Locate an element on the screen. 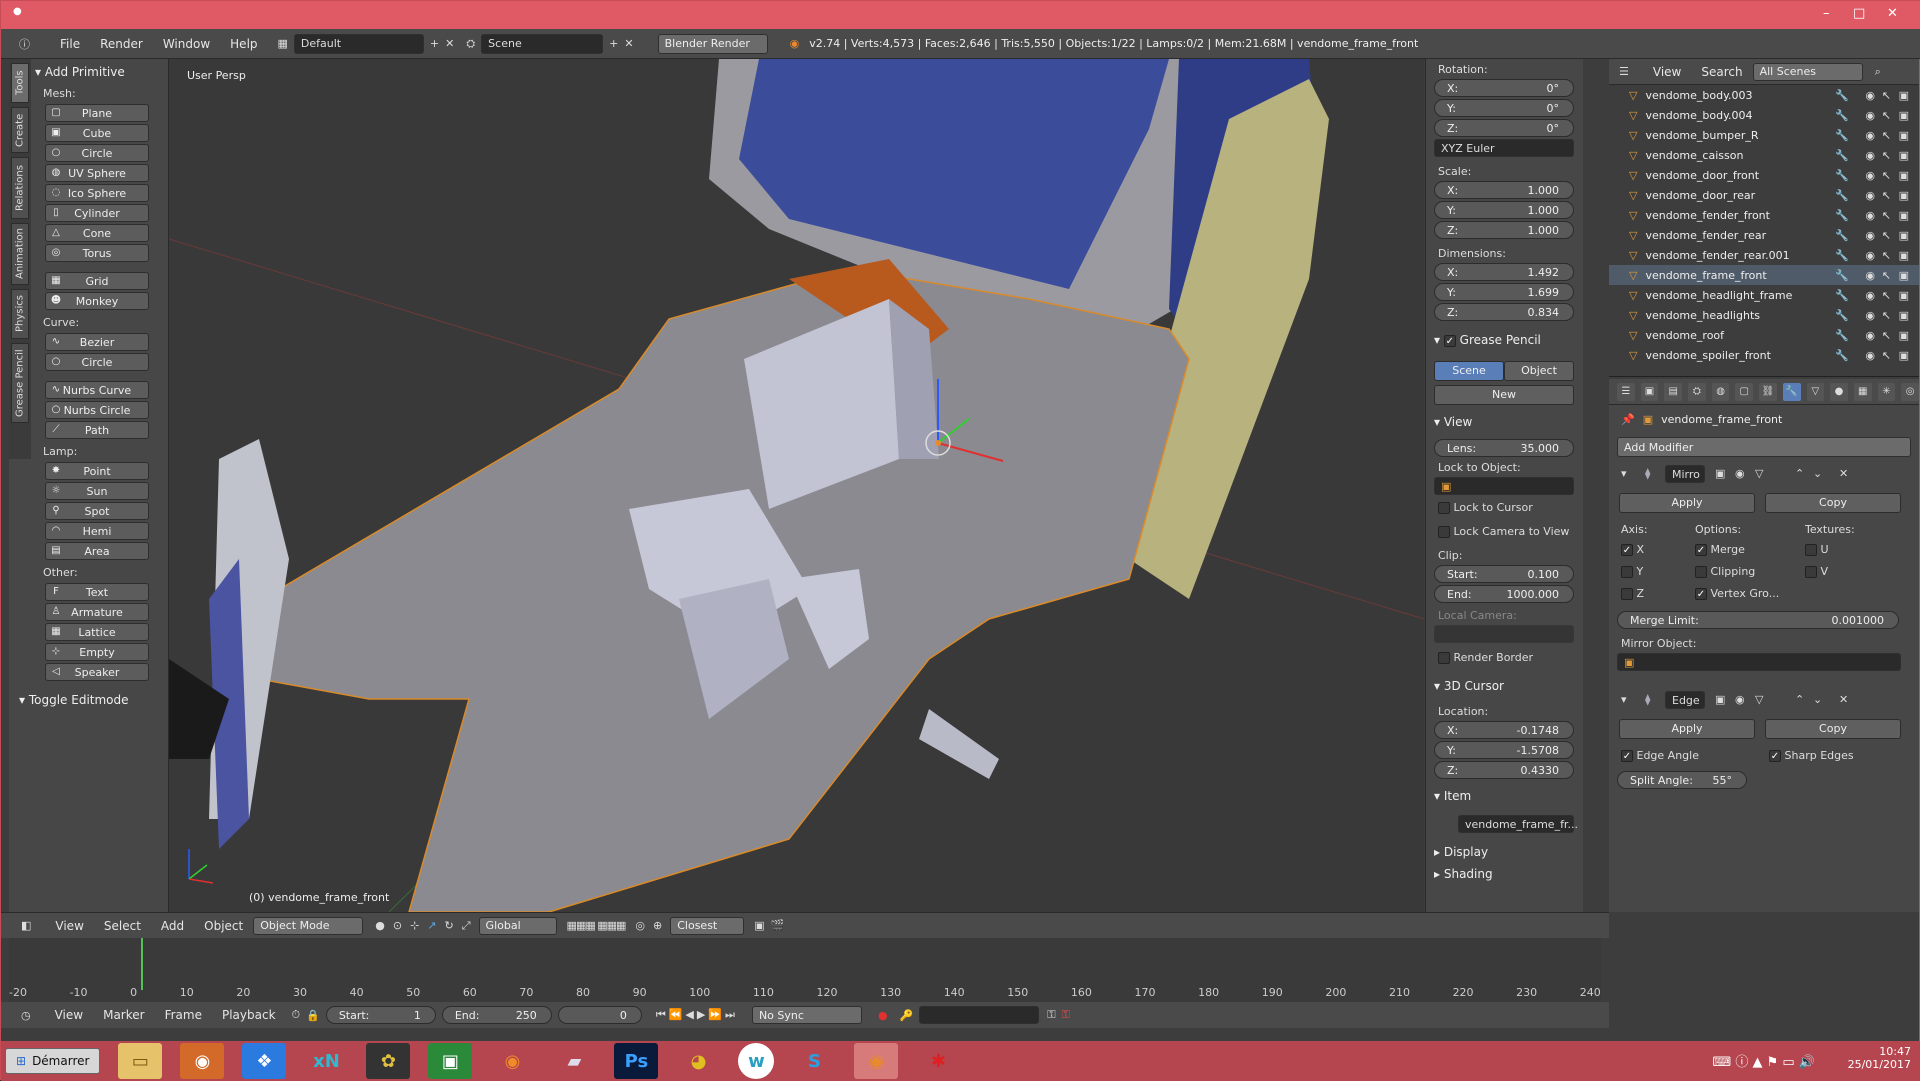 Image resolution: width=1920 pixels, height=1081 pixels. add-nurbs-circle-button: ○ Nurbs Circle is located at coordinates (97, 410).